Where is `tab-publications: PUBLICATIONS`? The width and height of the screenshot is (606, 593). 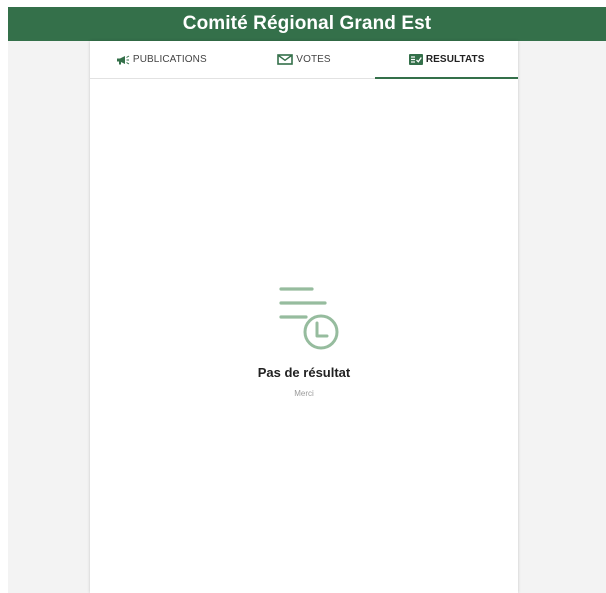
tab-publications: PUBLICATIONS is located at coordinates (161, 59).